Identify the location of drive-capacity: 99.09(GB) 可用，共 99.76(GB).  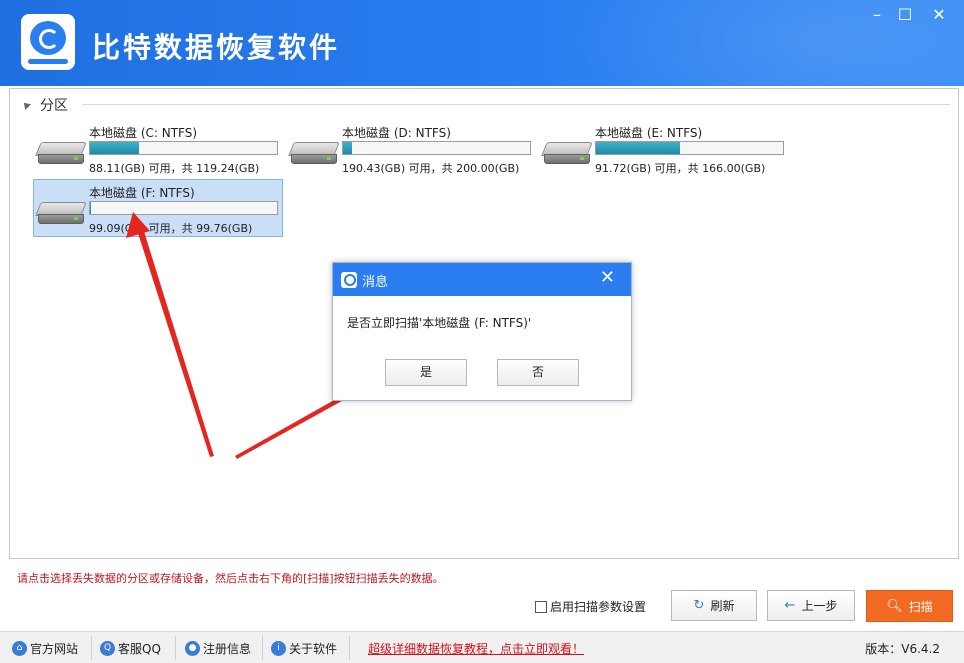
(171, 228).